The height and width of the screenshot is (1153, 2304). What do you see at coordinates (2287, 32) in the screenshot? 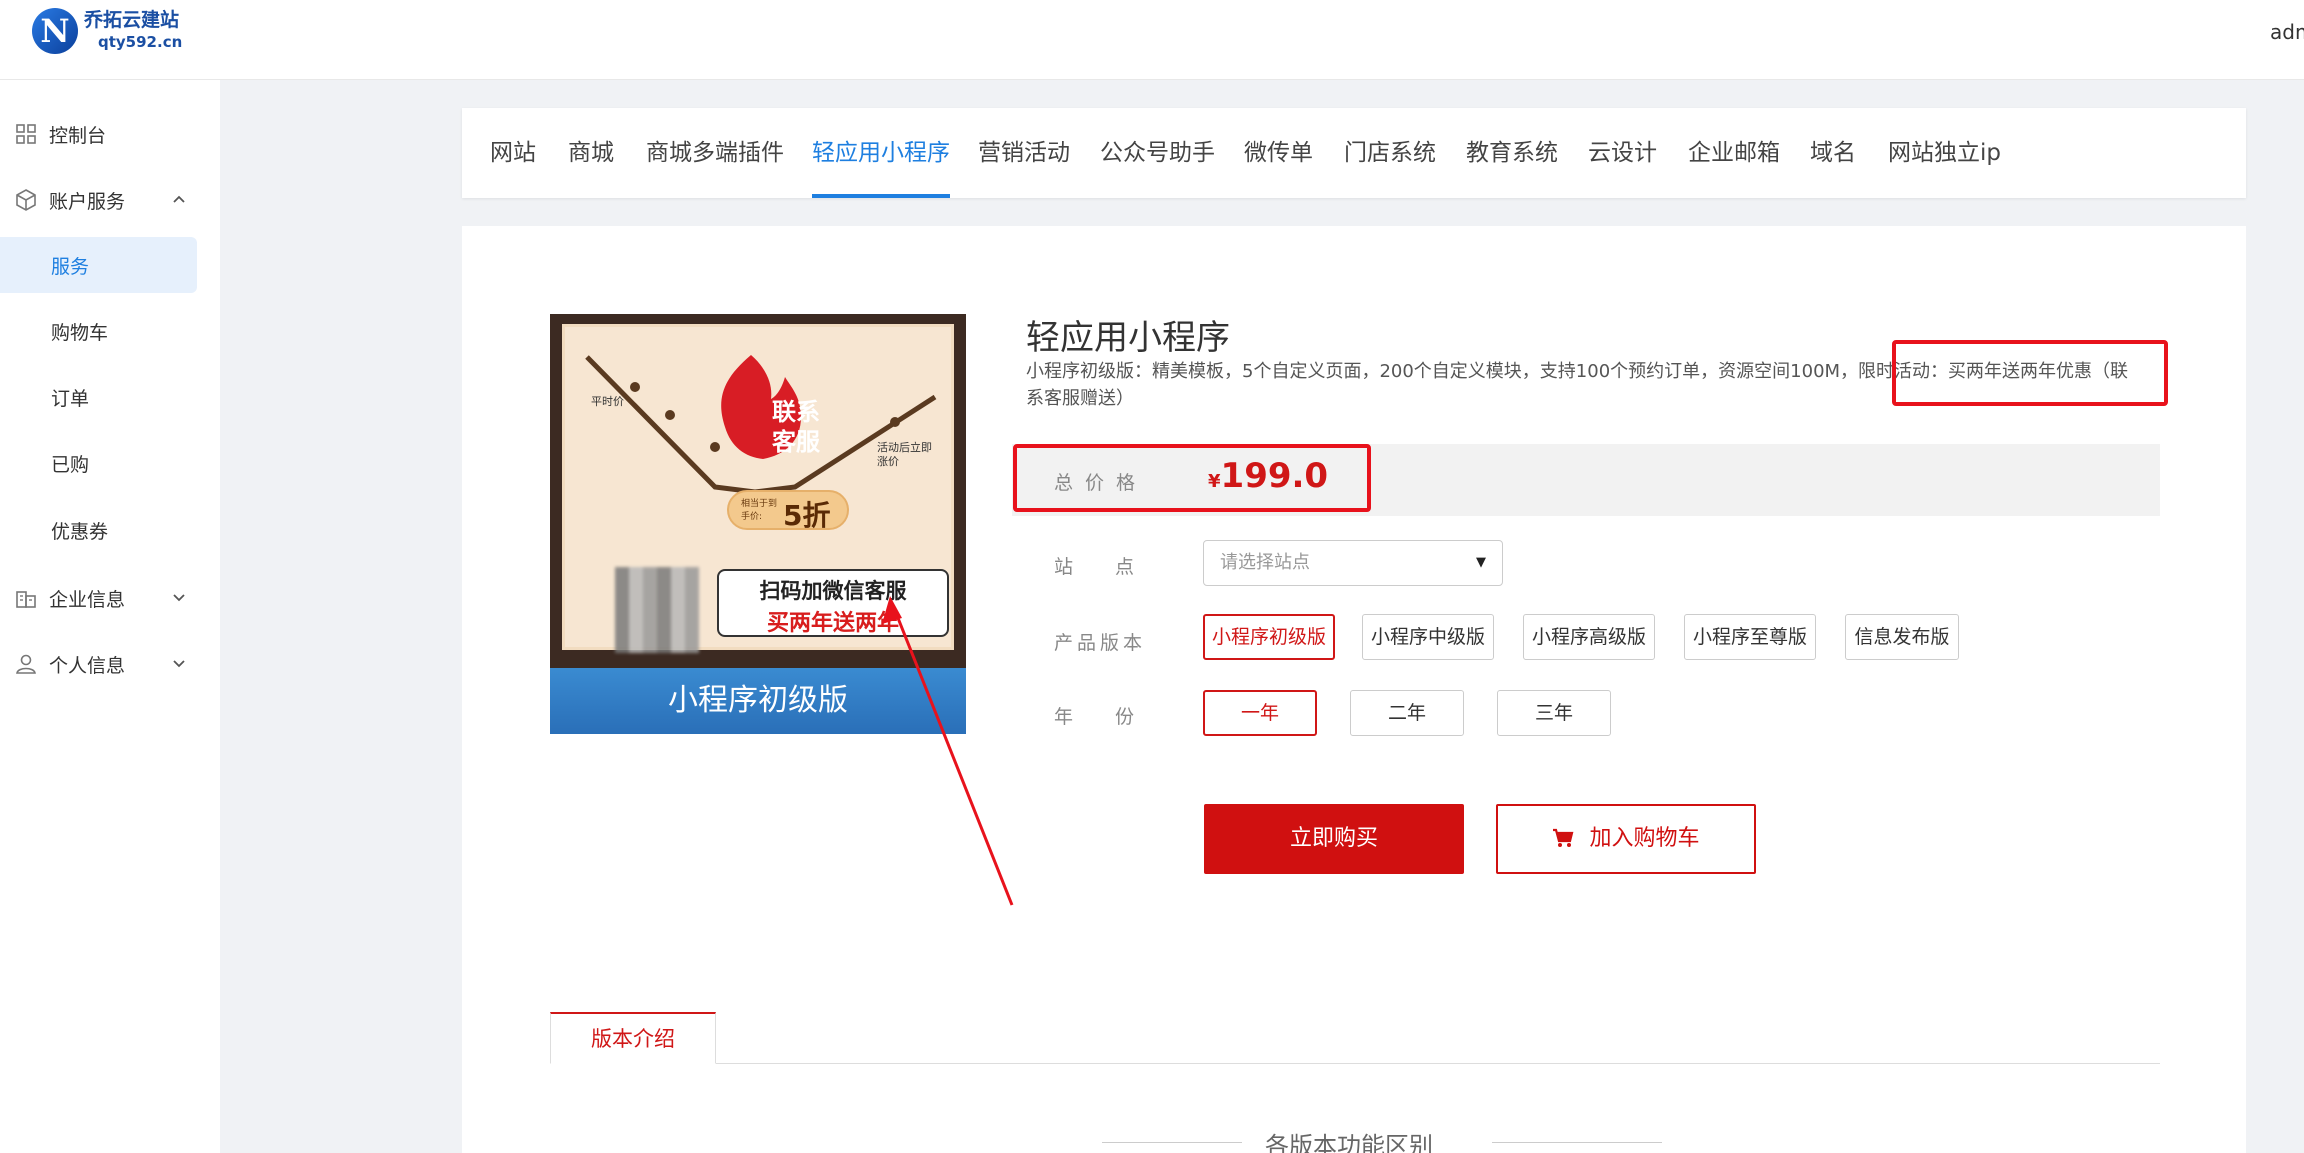
I see `user-name: adm` at bounding box center [2287, 32].